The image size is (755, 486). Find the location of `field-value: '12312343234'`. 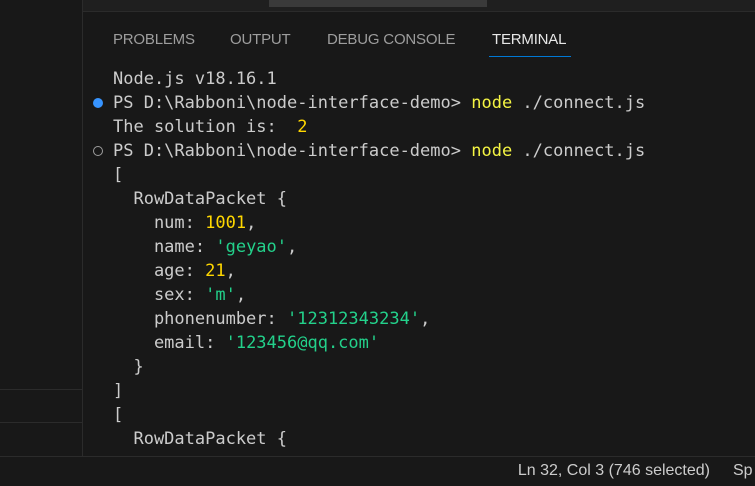

field-value: '12312343234' is located at coordinates (354, 319).